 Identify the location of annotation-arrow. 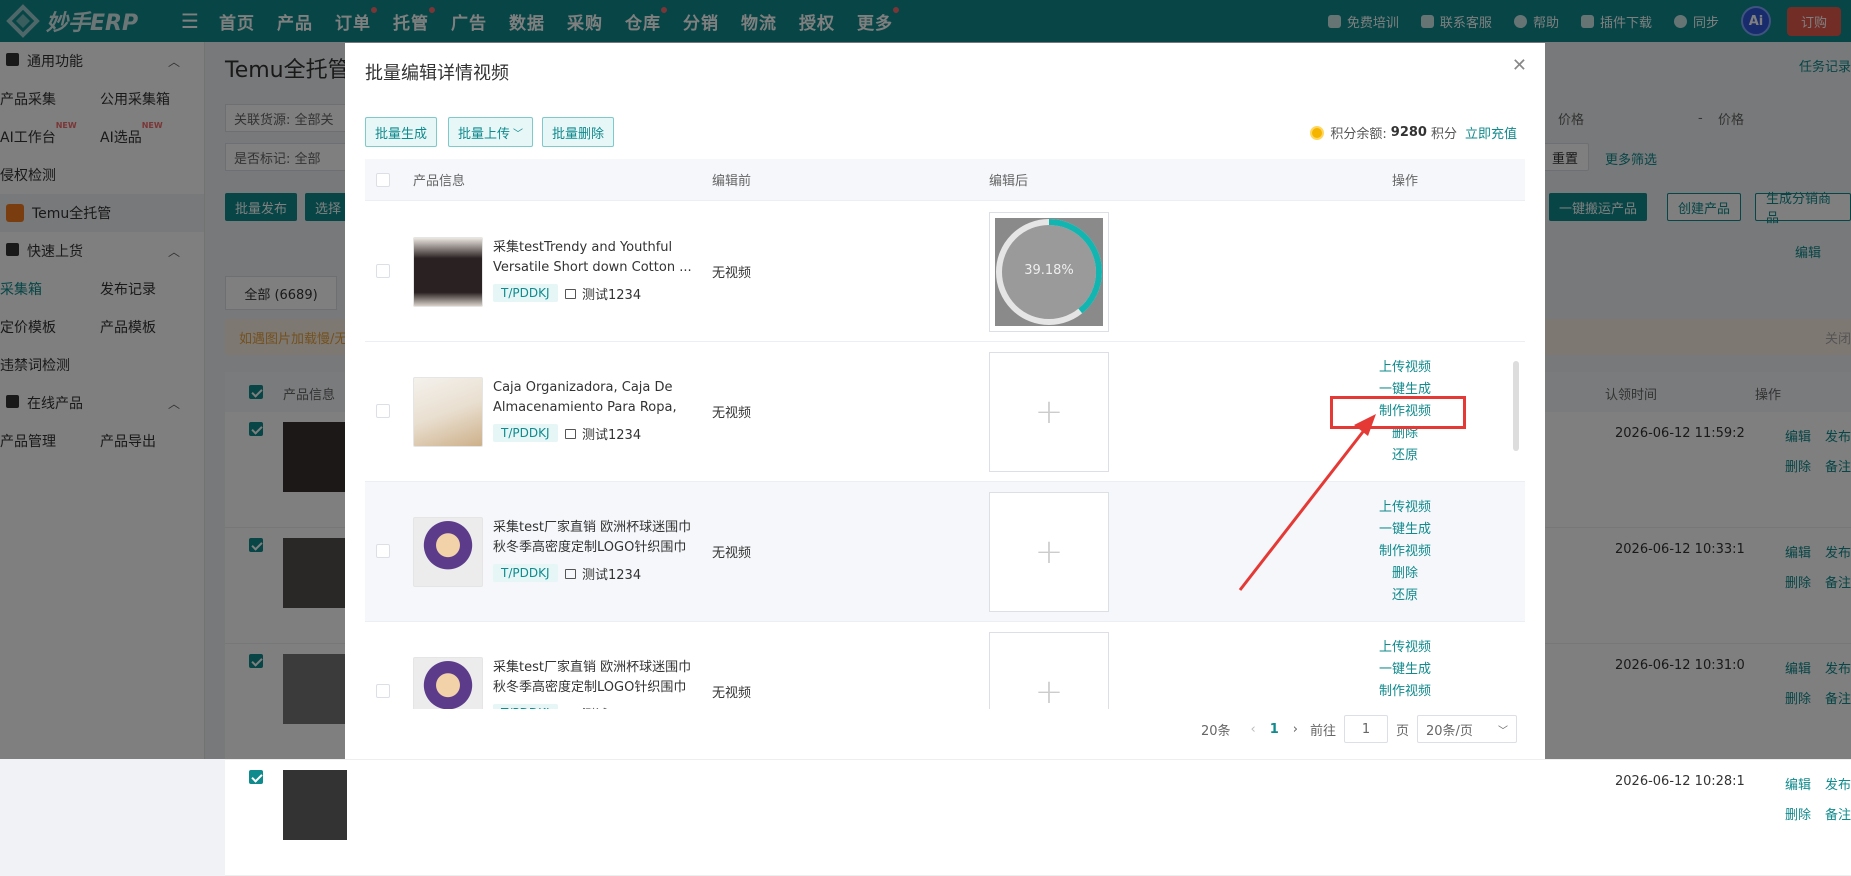
(1307, 502).